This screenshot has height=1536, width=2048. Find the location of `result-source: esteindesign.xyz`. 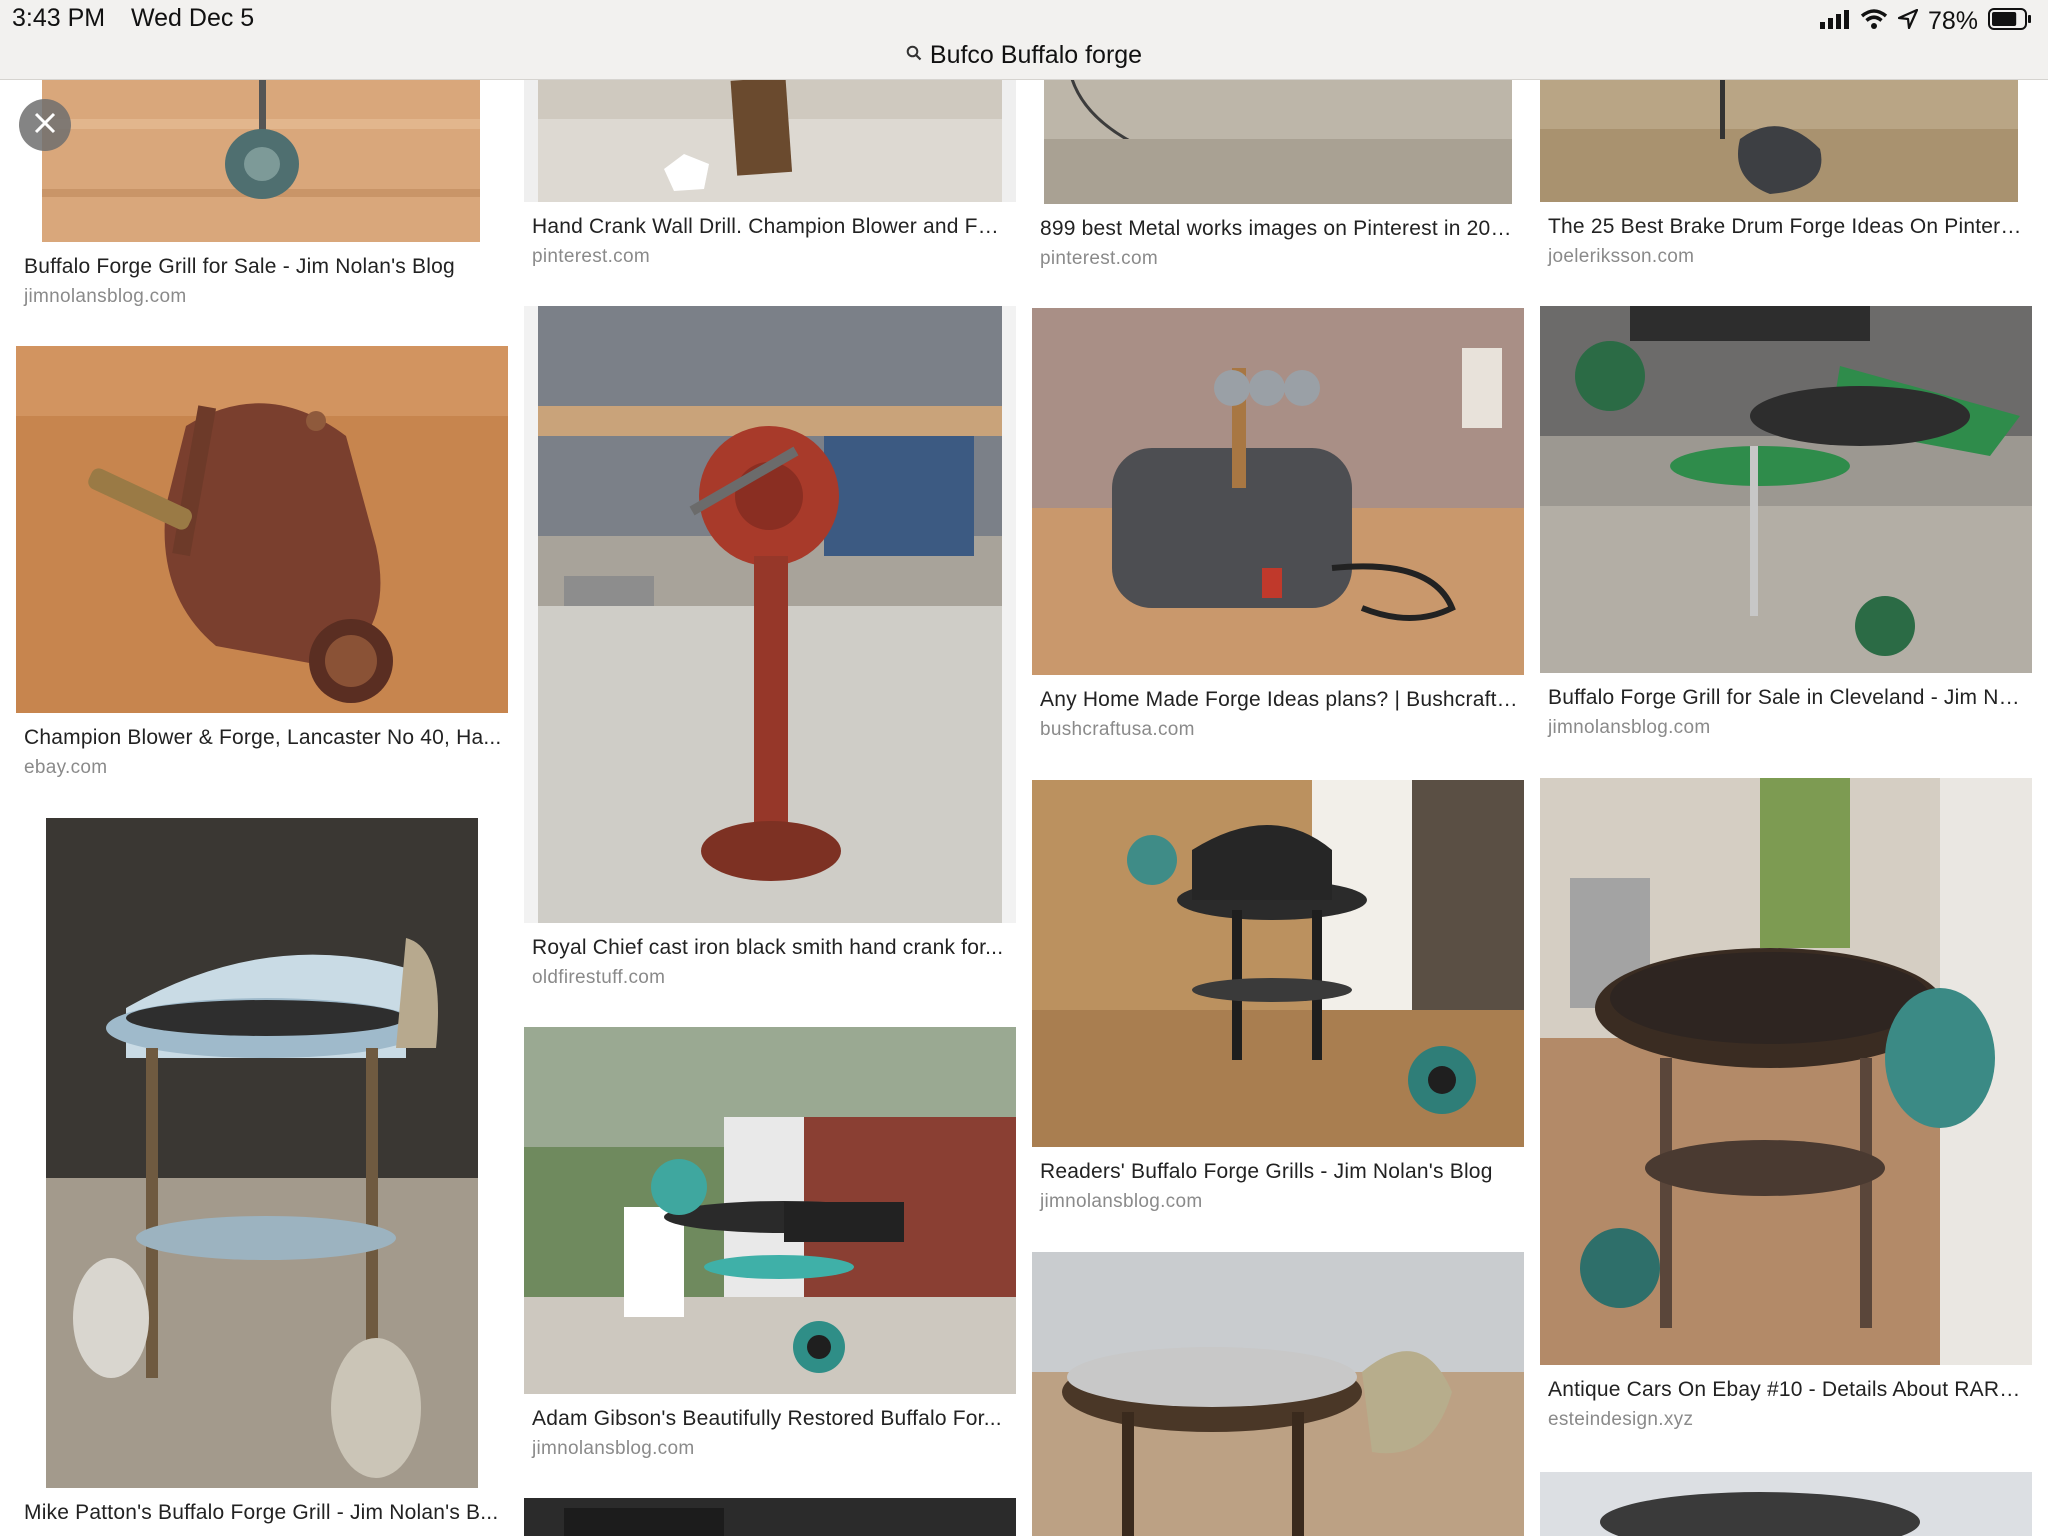

result-source: esteindesign.xyz is located at coordinates (1620, 1420).